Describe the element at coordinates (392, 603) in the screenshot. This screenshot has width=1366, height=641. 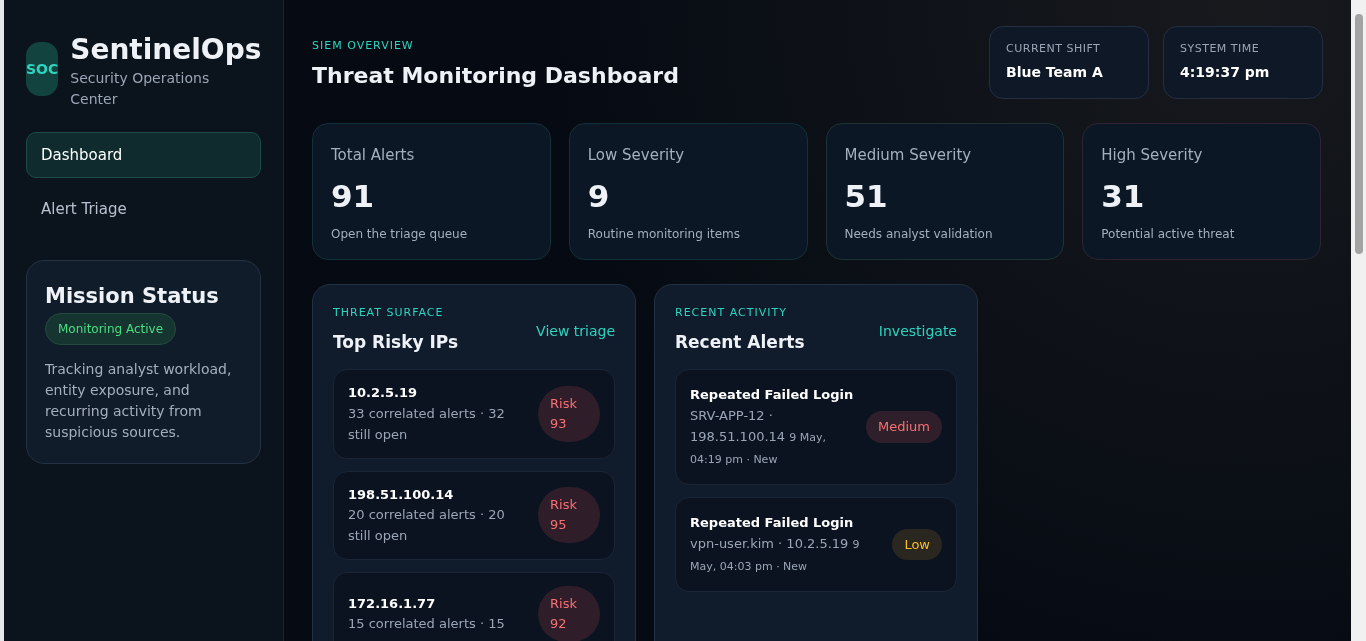
I see `ip-address: 172.16.1.77` at that location.